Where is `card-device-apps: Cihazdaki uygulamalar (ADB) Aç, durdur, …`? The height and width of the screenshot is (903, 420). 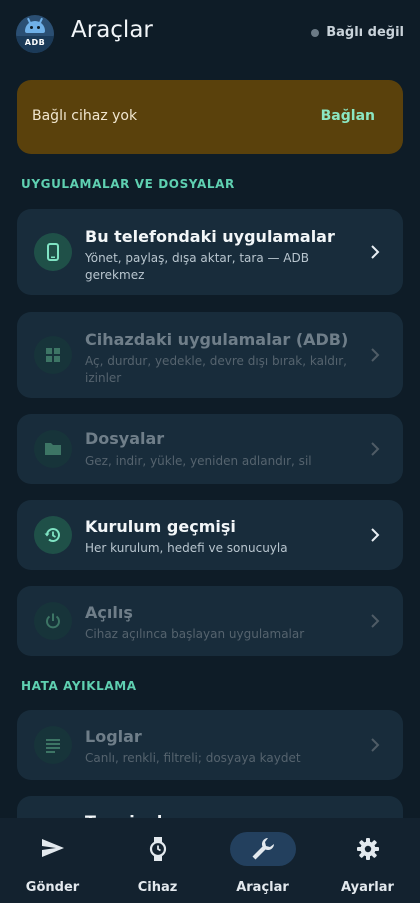 card-device-apps: Cihazdaki uygulamalar (ADB) Aç, durdur, … is located at coordinates (210, 355).